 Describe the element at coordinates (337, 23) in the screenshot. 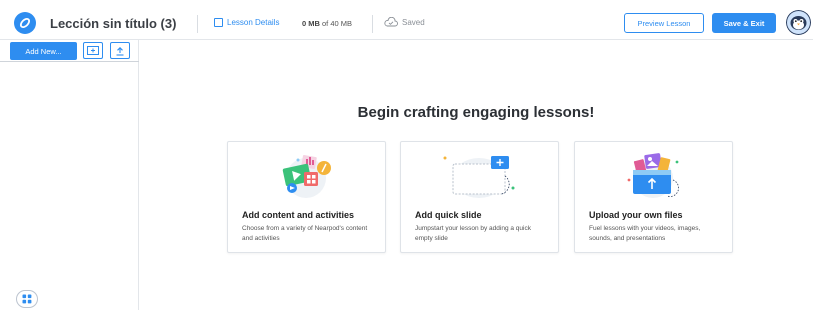

I see `storage-total: of 40 MB` at that location.